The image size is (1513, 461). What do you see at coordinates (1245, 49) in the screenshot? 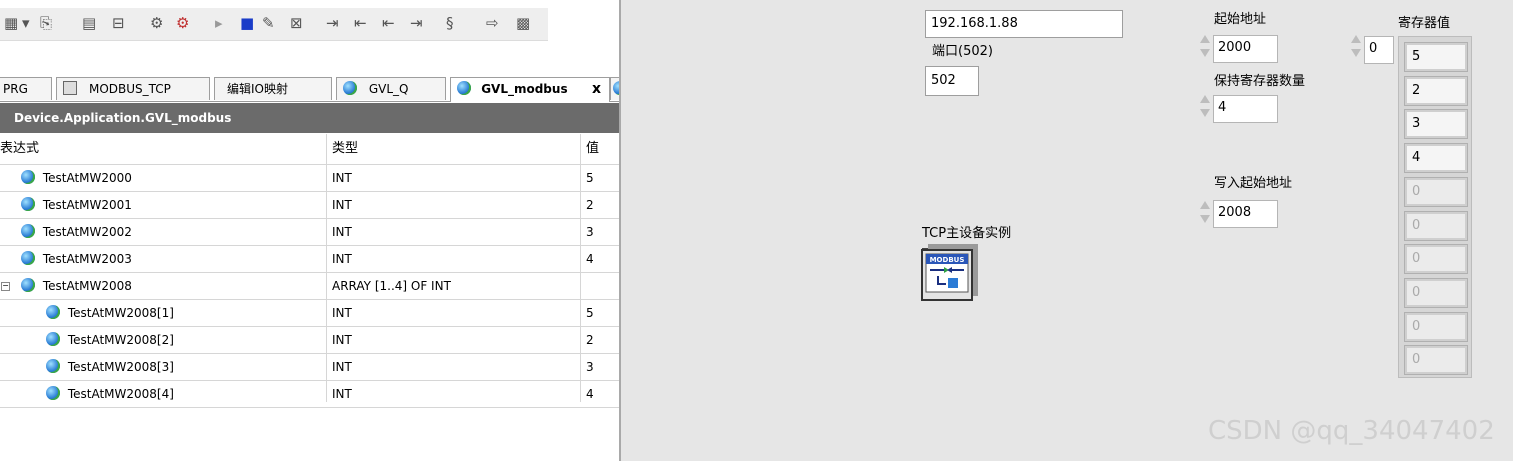
I see `start-address-field: 2000` at bounding box center [1245, 49].